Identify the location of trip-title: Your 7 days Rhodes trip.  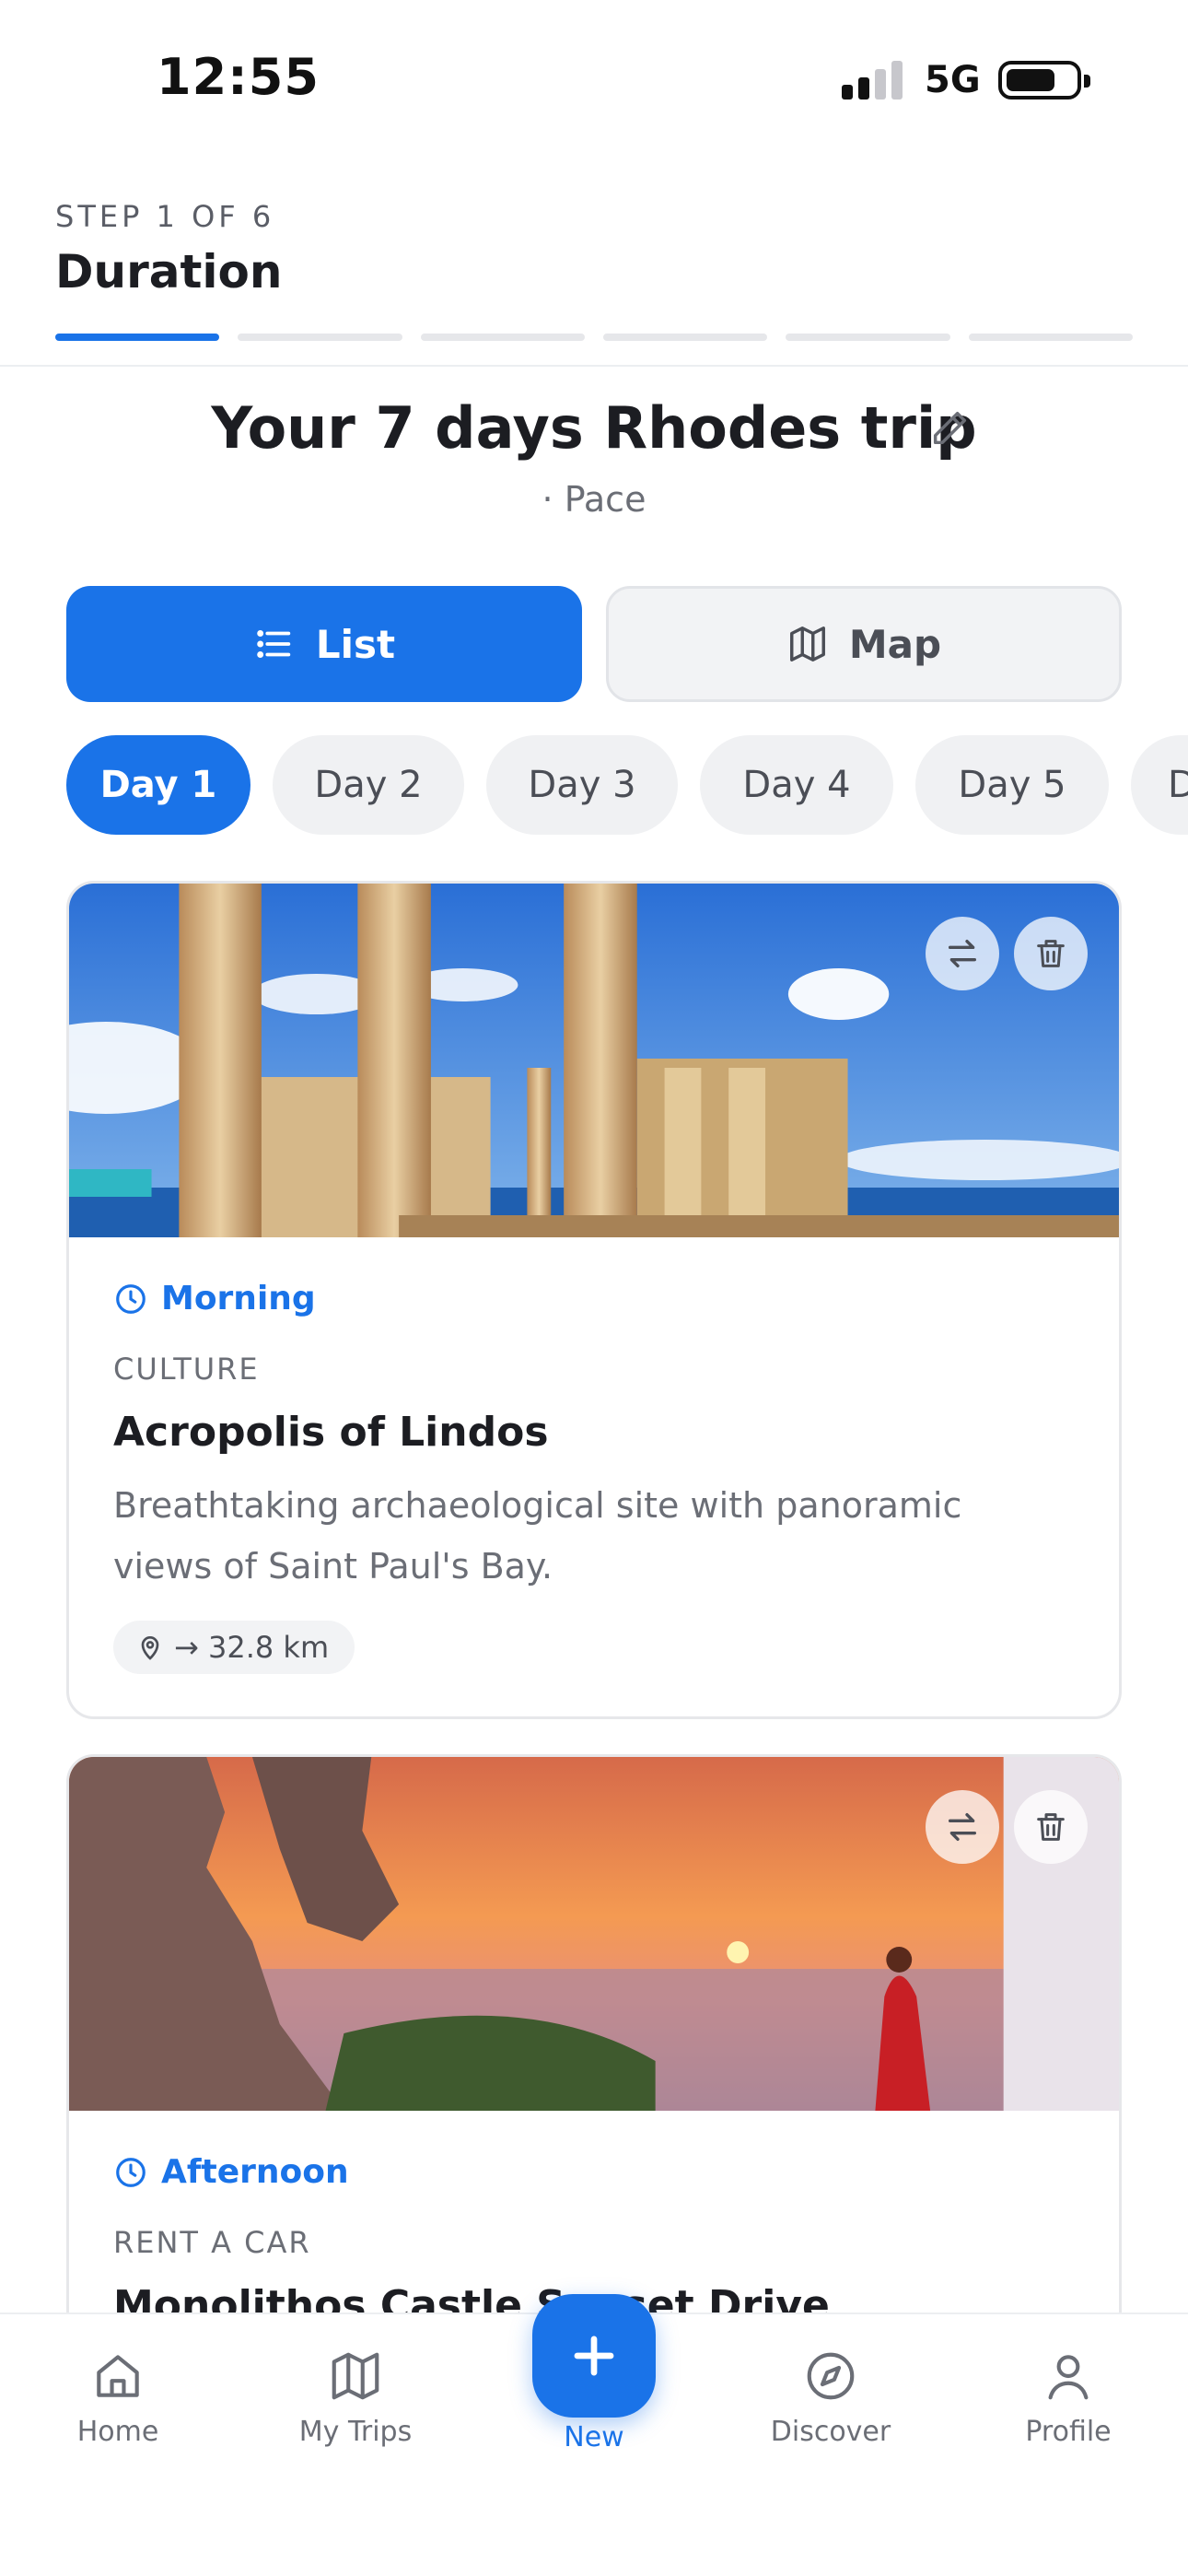
(594, 428).